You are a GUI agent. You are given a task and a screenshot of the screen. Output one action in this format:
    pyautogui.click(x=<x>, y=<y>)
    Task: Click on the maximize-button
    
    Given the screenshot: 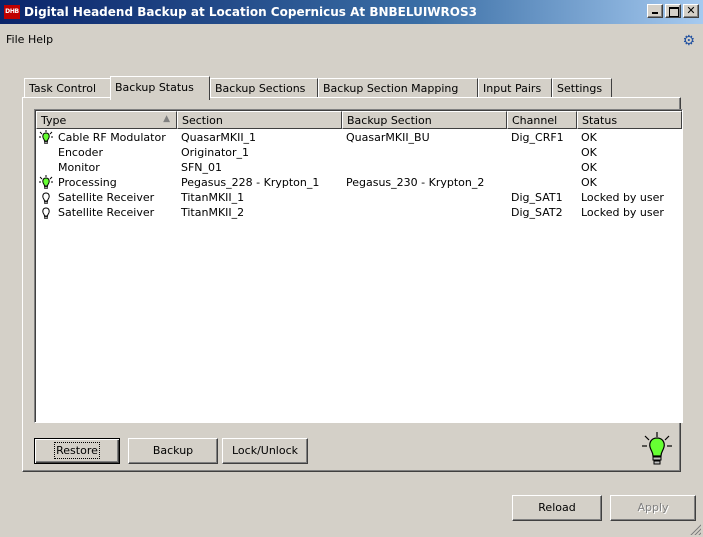 What is the action you would take?
    pyautogui.click(x=673, y=11)
    